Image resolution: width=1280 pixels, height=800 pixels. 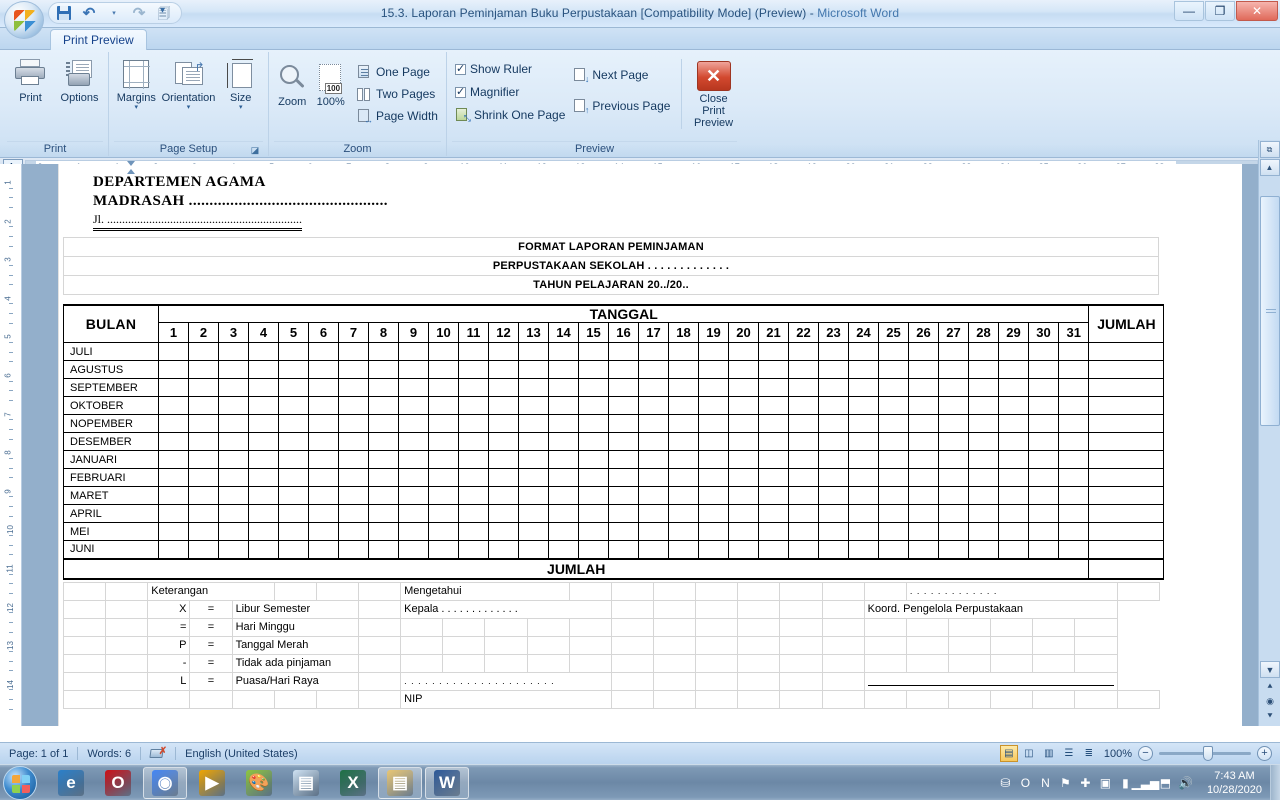 What do you see at coordinates (98, 39) in the screenshot?
I see `tab-print-preview: Print Preview` at bounding box center [98, 39].